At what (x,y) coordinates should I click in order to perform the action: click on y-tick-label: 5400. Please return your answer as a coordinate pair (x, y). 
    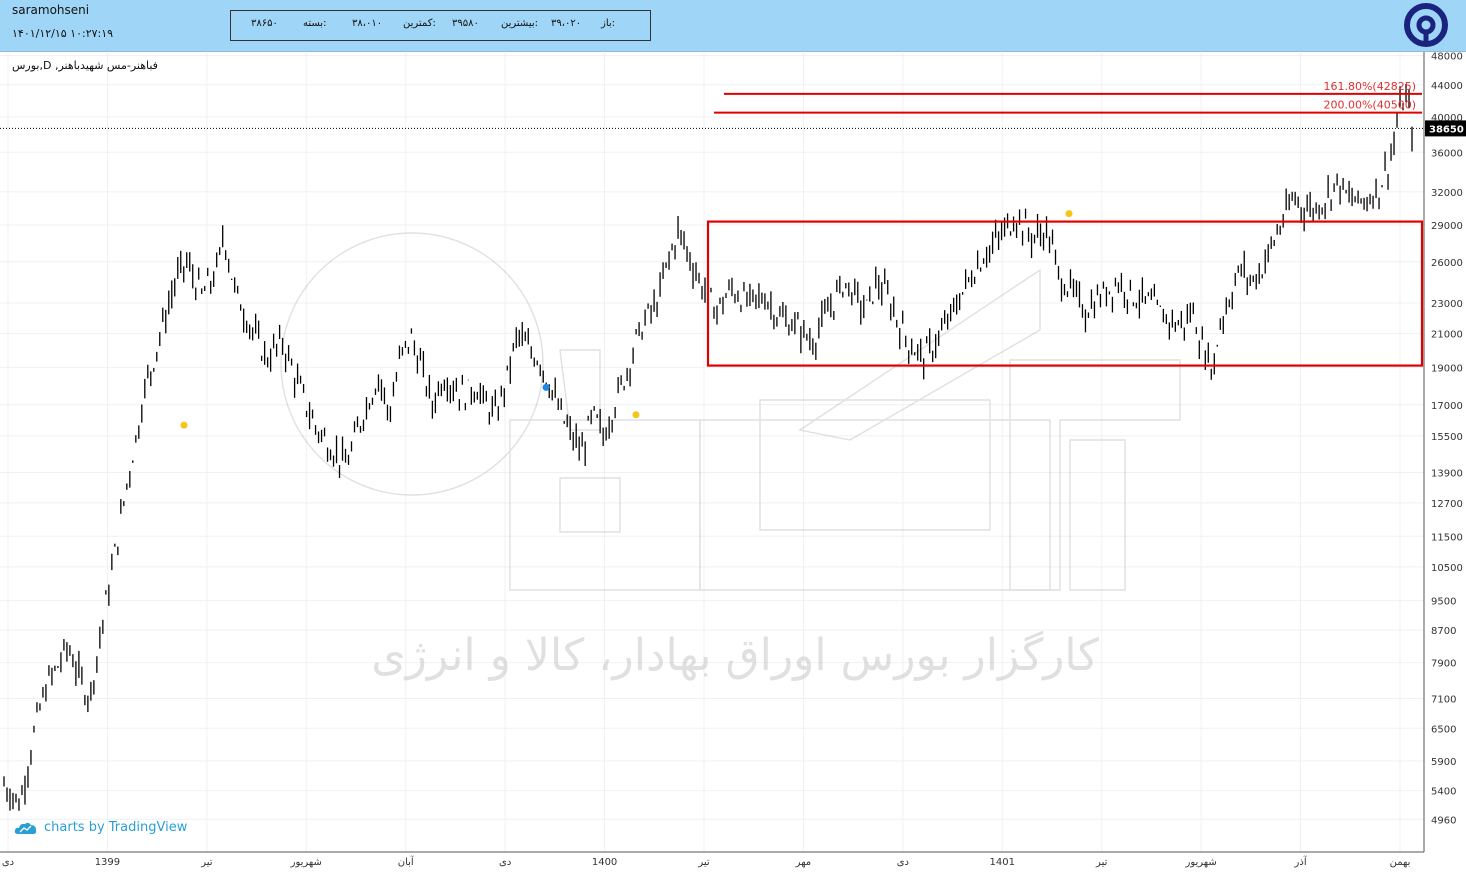
    Looking at the image, I should click on (1443, 792).